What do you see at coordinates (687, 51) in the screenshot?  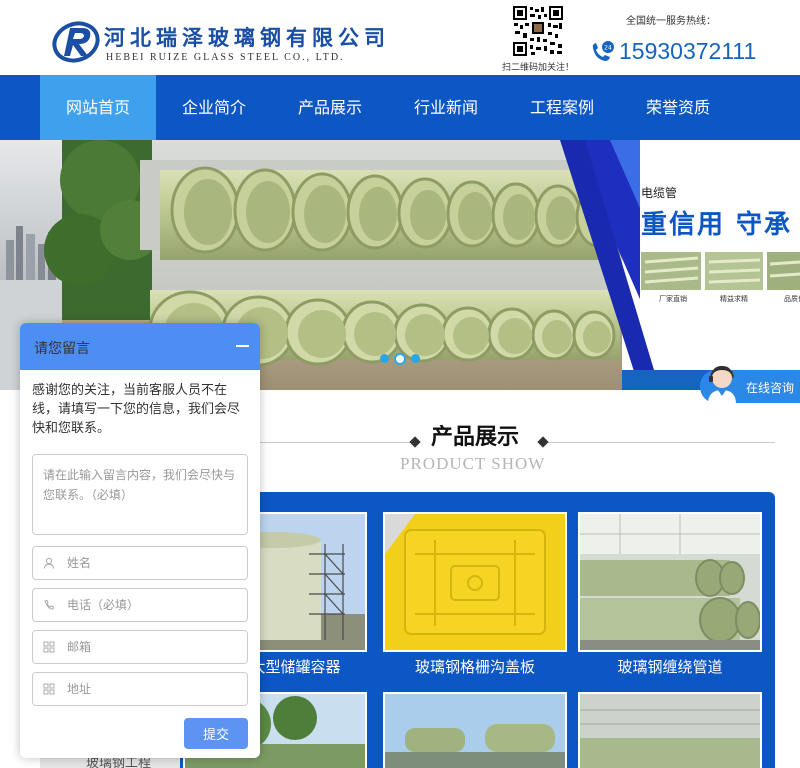 I see `phone-number: 15930372111` at bounding box center [687, 51].